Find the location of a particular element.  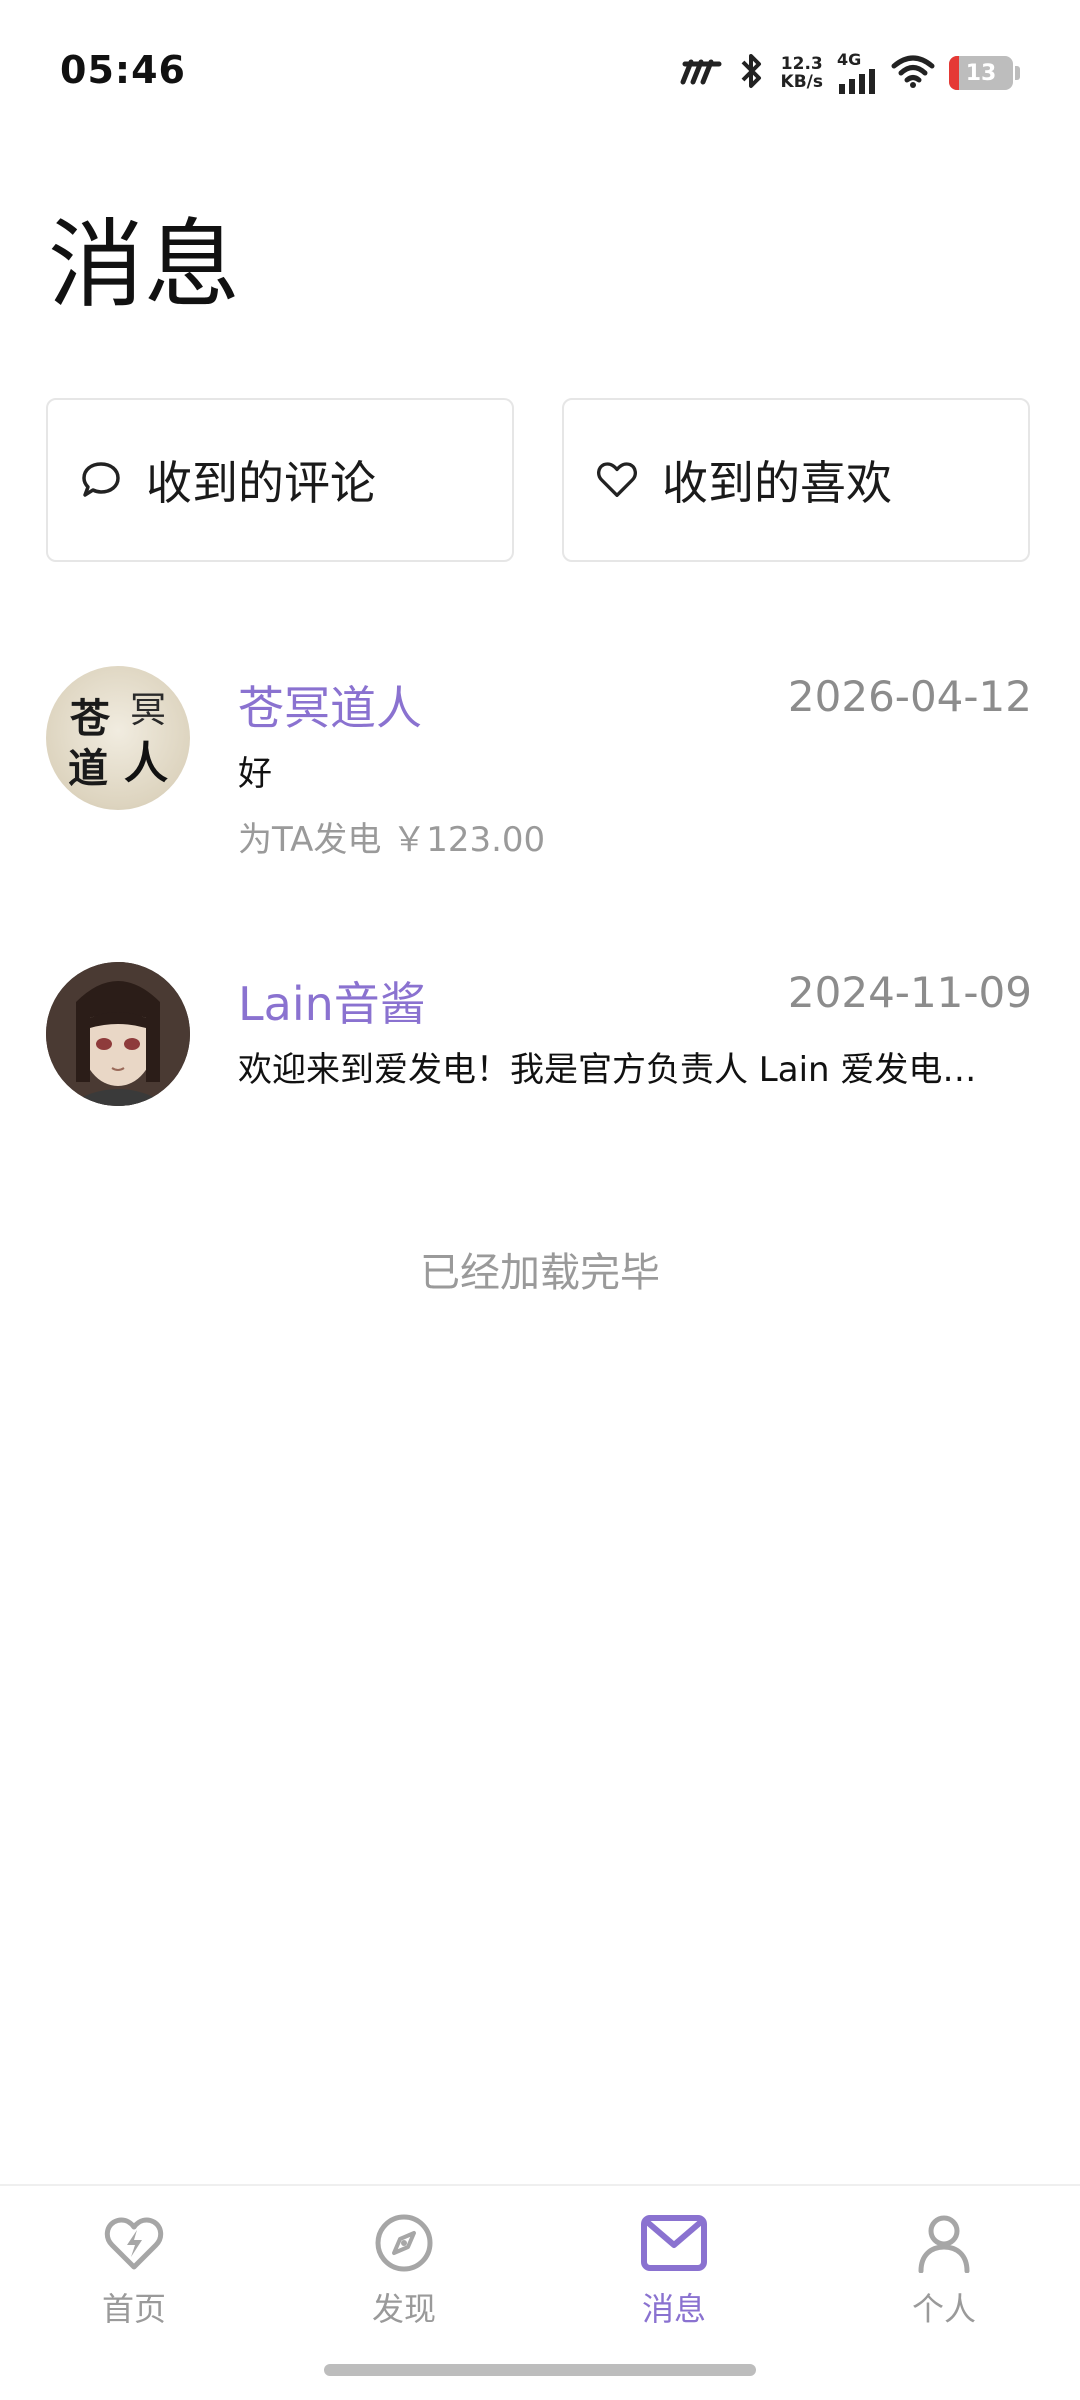

net-speed: 12.3 KB/s is located at coordinates (802, 73).